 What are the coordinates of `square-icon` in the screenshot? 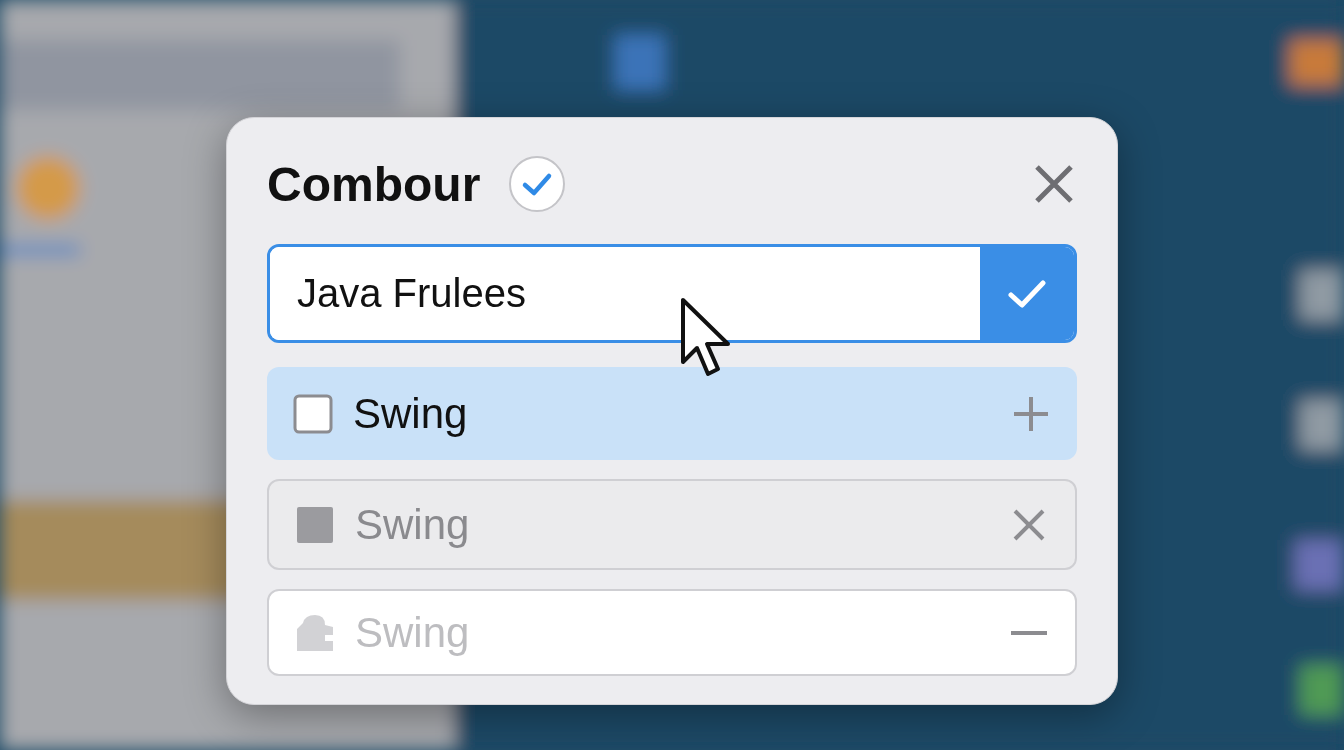 It's located at (315, 524).